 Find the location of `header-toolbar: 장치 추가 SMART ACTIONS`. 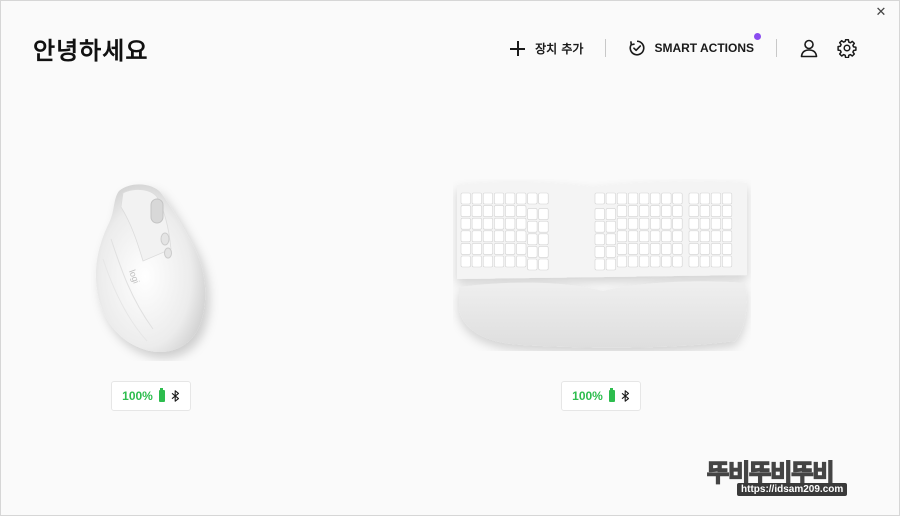

header-toolbar: 장치 추가 SMART ACTIONS is located at coordinates (683, 47).